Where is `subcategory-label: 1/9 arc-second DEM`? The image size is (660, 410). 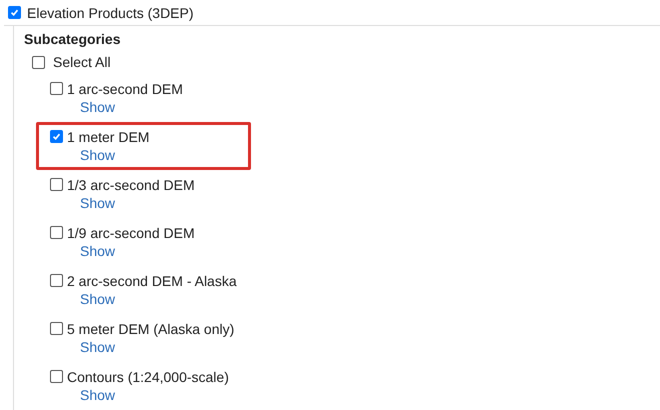
subcategory-label: 1/9 arc-second DEM is located at coordinates (131, 232).